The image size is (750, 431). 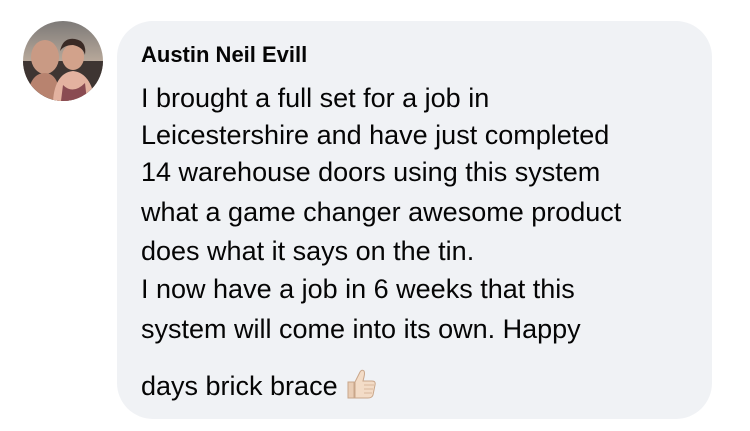 What do you see at coordinates (361, 387) in the screenshot?
I see `thumbs-up-icon` at bounding box center [361, 387].